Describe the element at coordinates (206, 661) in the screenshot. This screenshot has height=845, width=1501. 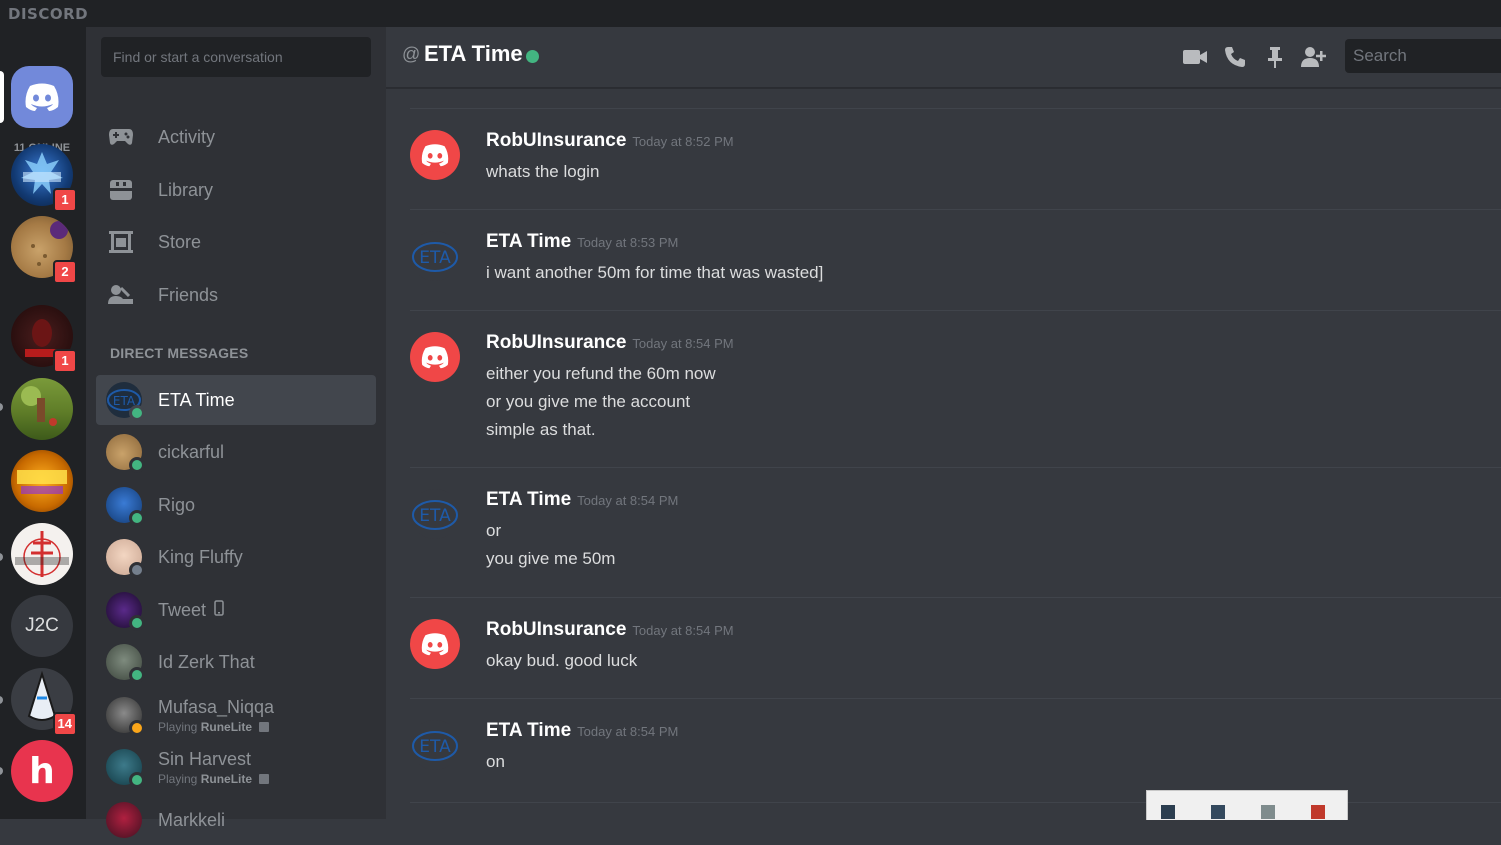
I see `dm-name: Id Zerk That` at that location.